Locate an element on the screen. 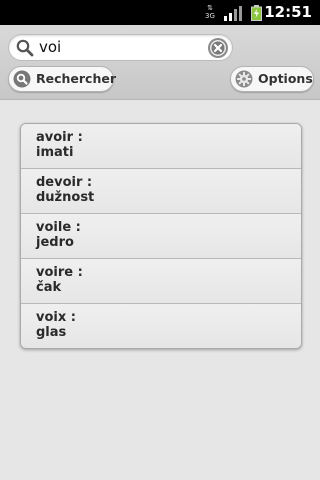 This screenshot has height=480, width=320. search-box is located at coordinates (120, 47).